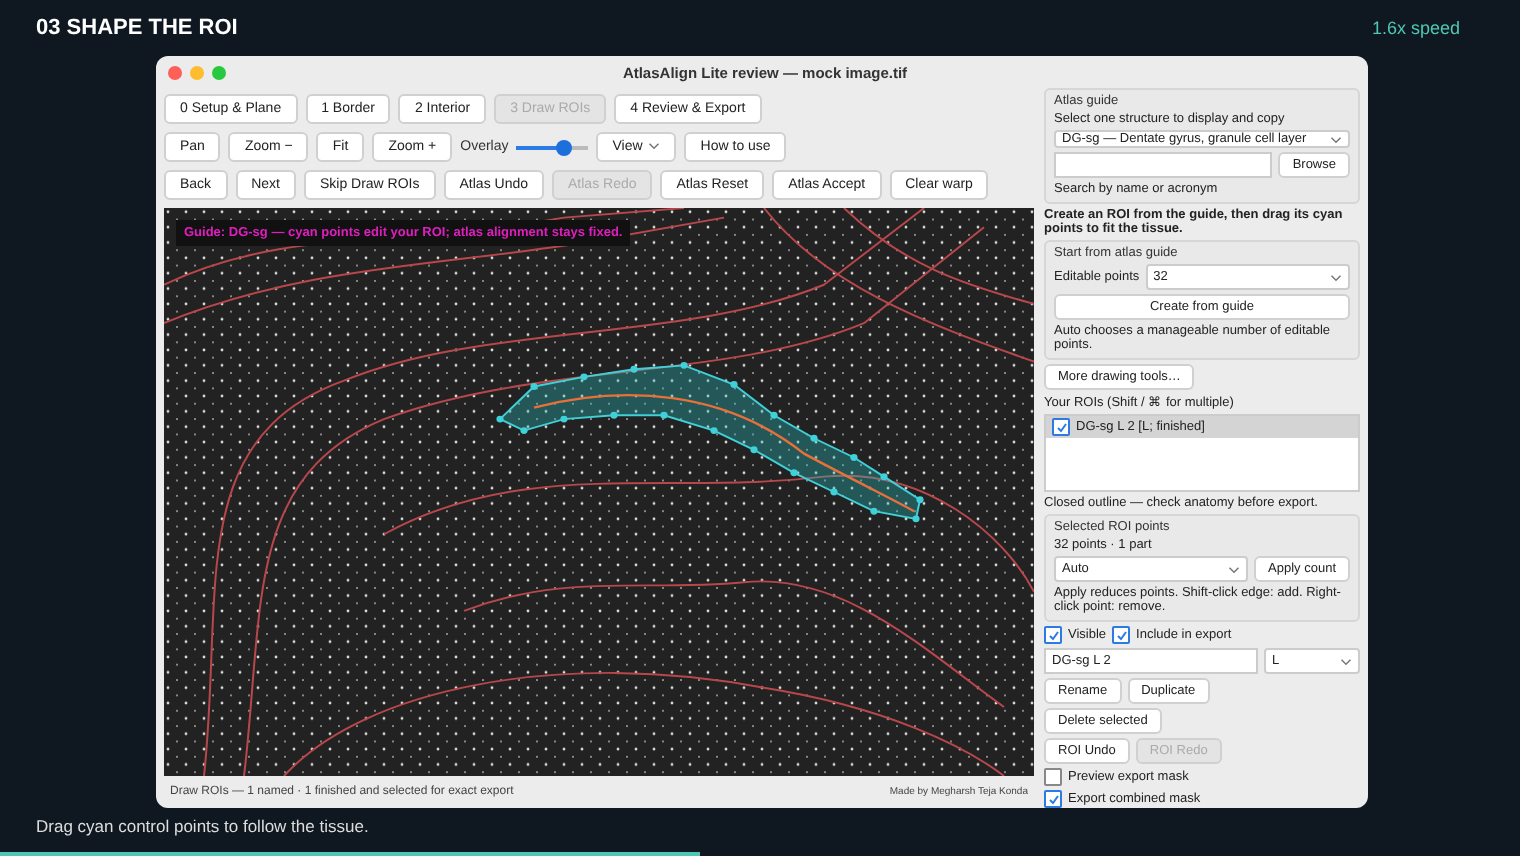 Image resolution: width=1520 pixels, height=856 pixels. Describe the element at coordinates (137, 28) in the screenshot. I see `step-title: 03 SHAPE THE ROI` at that location.